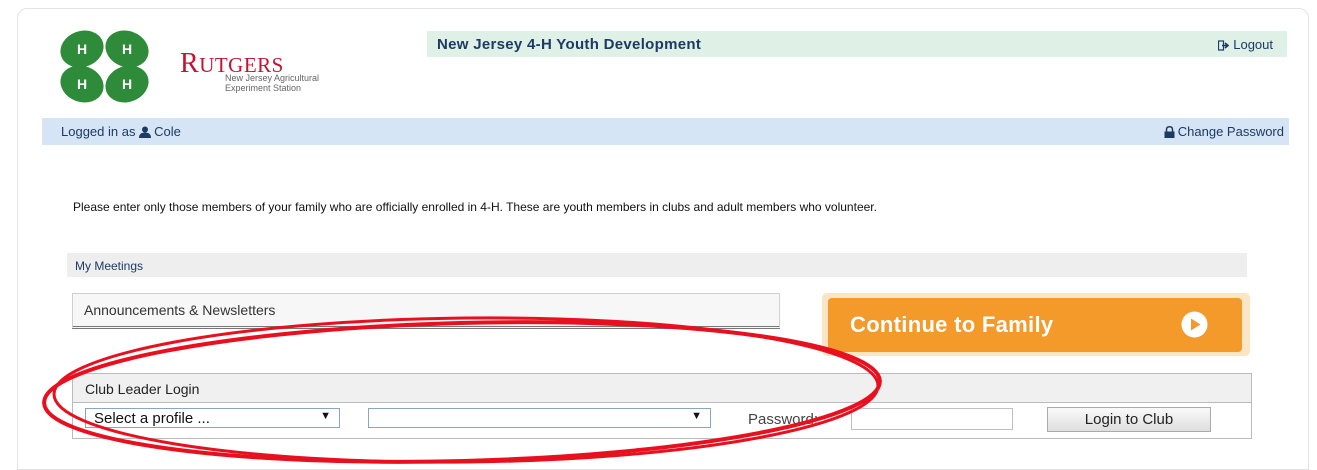 Image resolution: width=1317 pixels, height=470 pixels. Describe the element at coordinates (539, 418) in the screenshot. I see `club-select: ▼` at that location.